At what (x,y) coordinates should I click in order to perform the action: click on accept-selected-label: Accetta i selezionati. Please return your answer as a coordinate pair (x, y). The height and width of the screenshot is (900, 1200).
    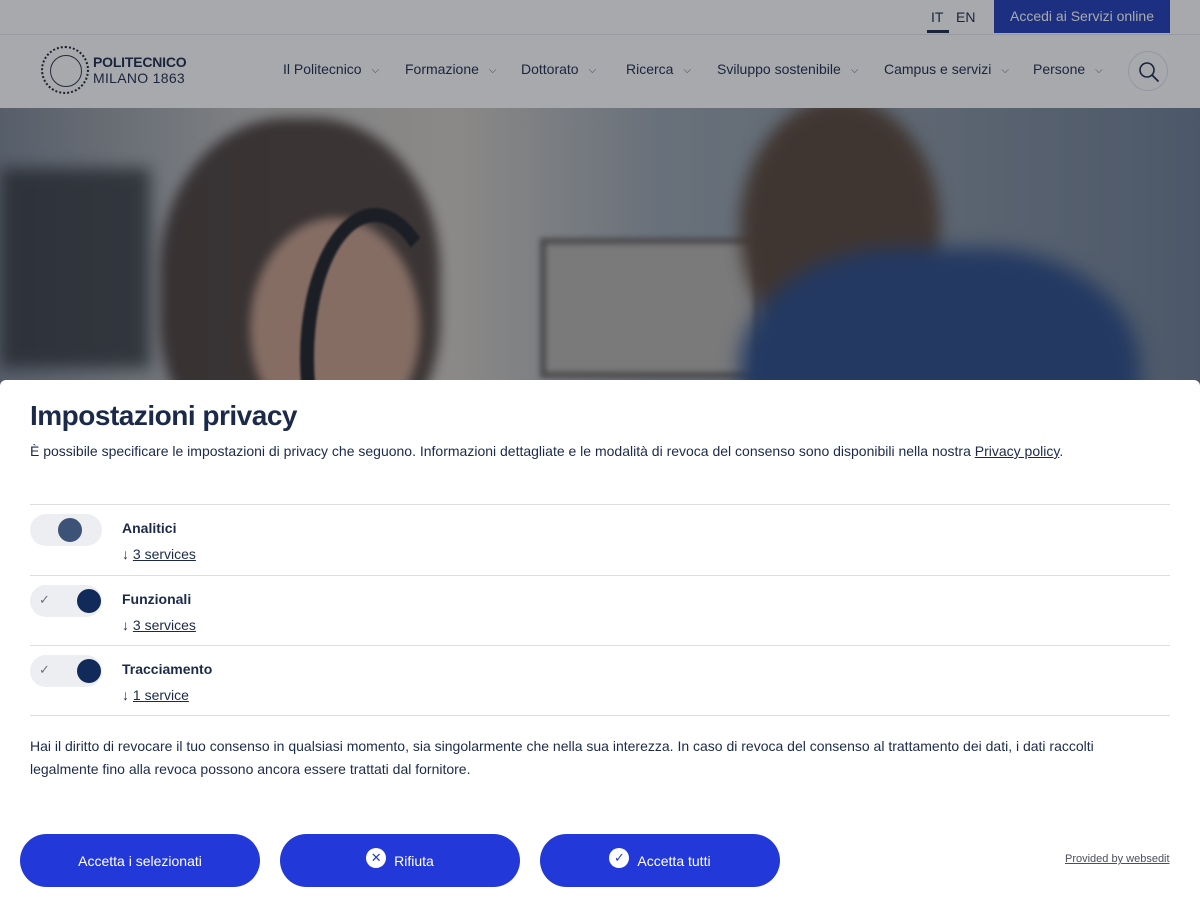
    Looking at the image, I should click on (140, 860).